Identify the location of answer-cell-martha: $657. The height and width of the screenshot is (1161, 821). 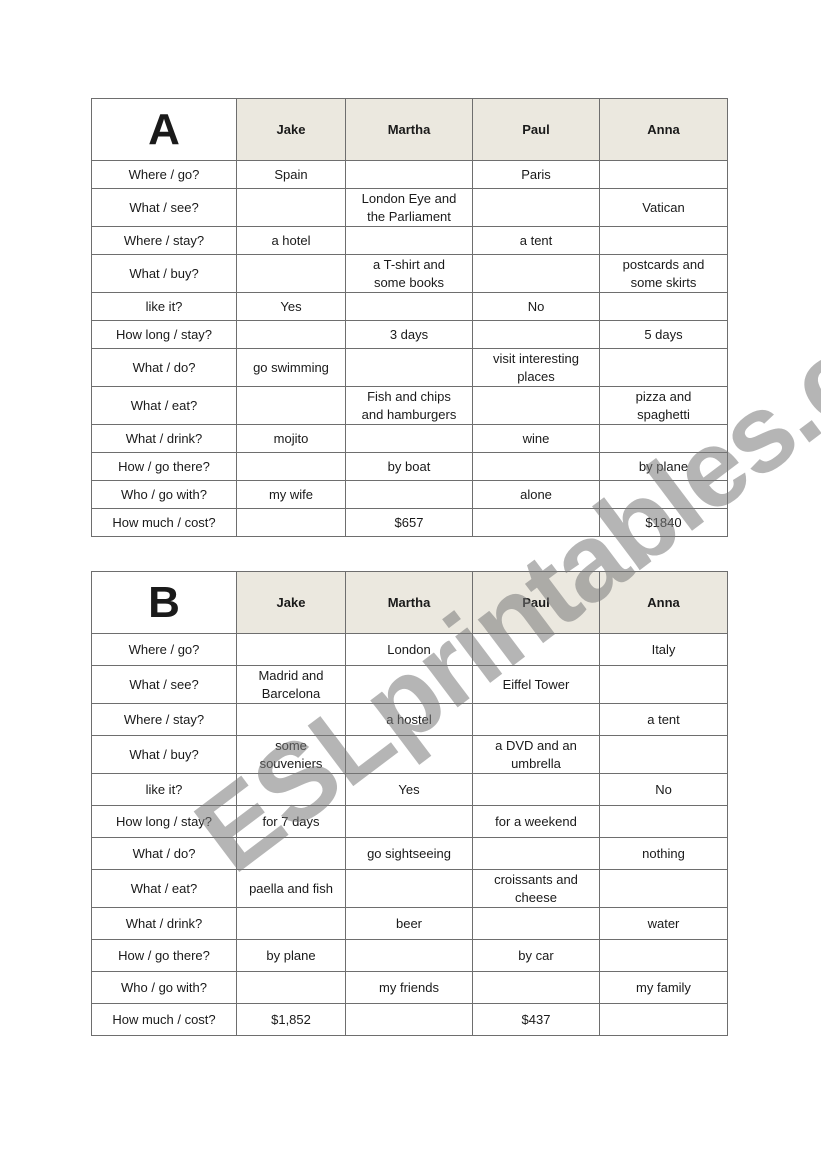
(409, 522).